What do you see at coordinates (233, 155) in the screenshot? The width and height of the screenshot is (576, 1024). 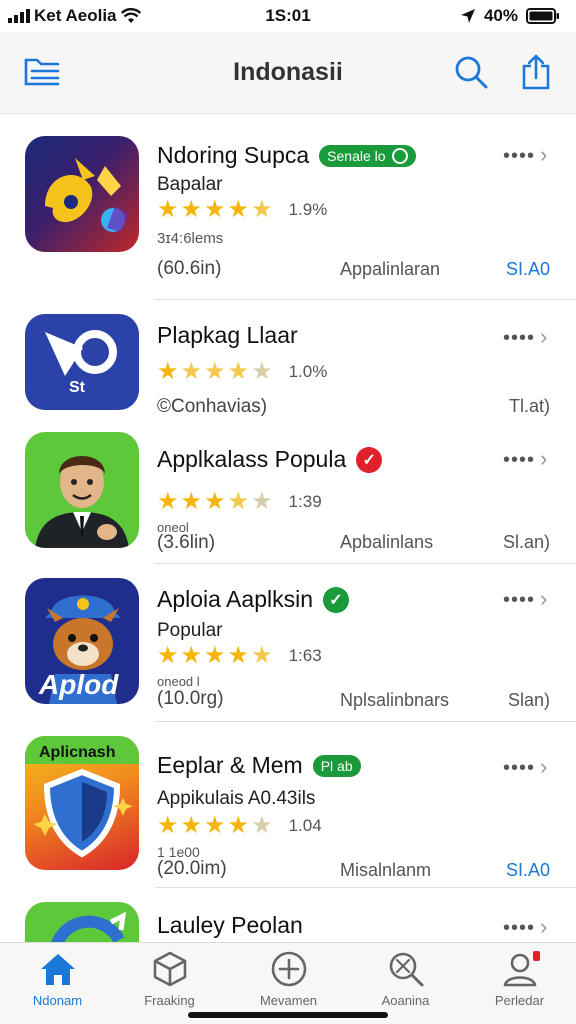 I see `app-title-text: Ndoring Supca` at bounding box center [233, 155].